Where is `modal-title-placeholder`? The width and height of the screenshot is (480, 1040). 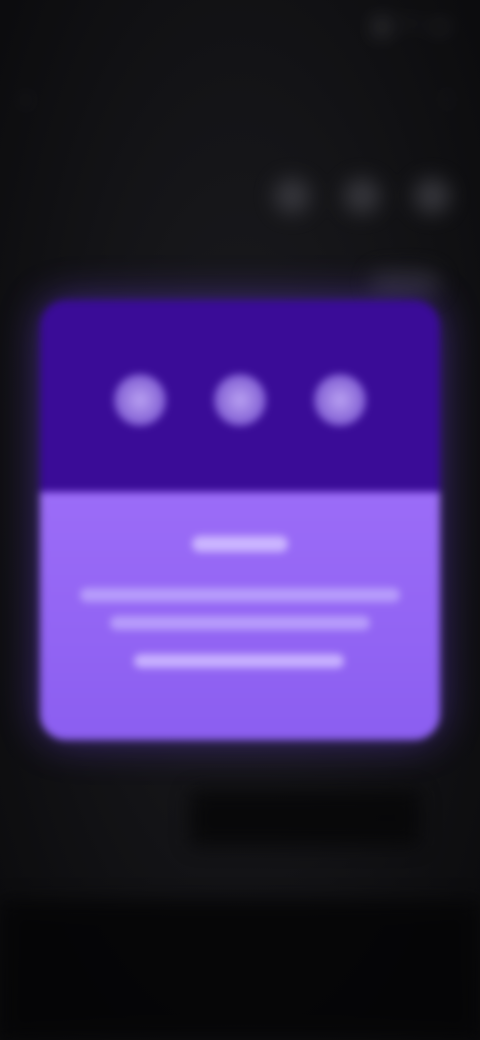
modal-title-placeholder is located at coordinates (240, 544).